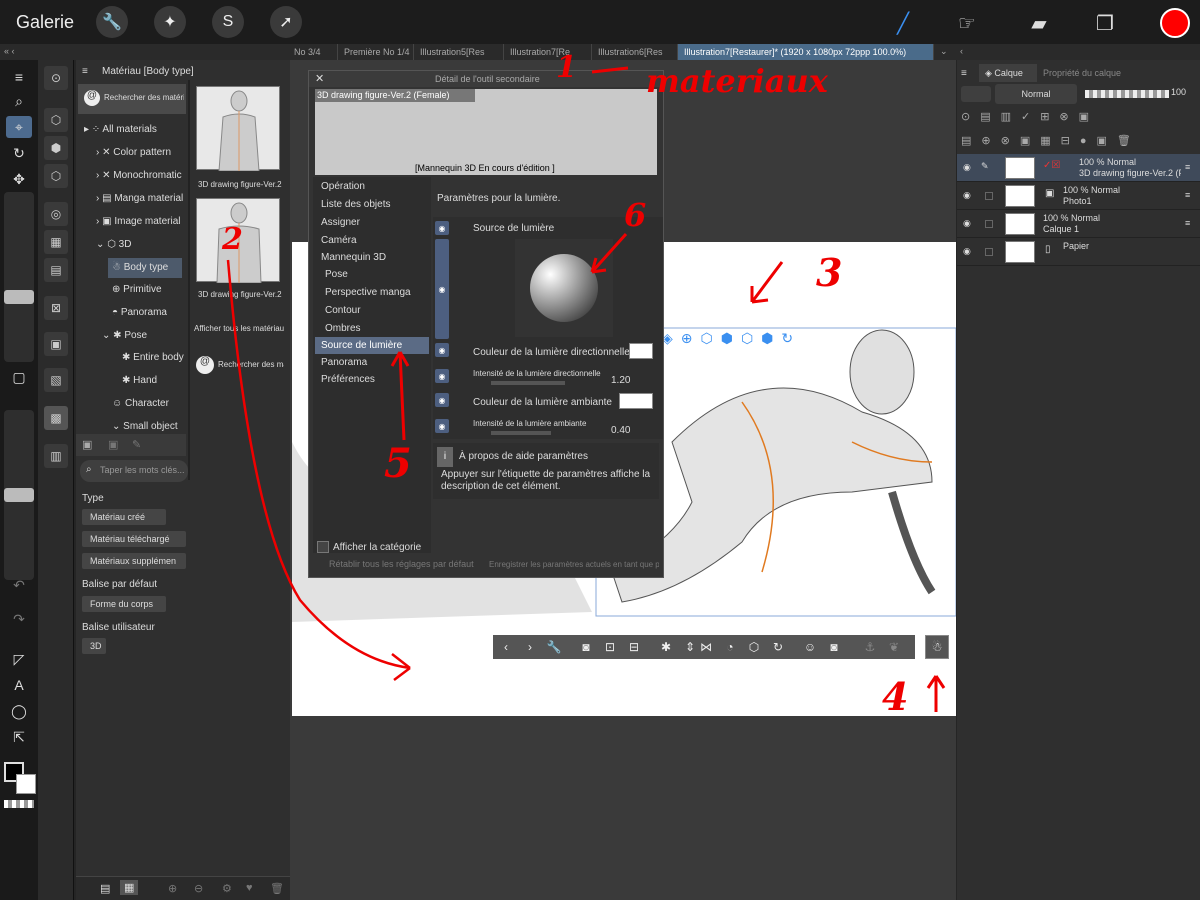 This screenshot has width=1200, height=900. I want to click on annotation-4: 4, so click(895, 696).